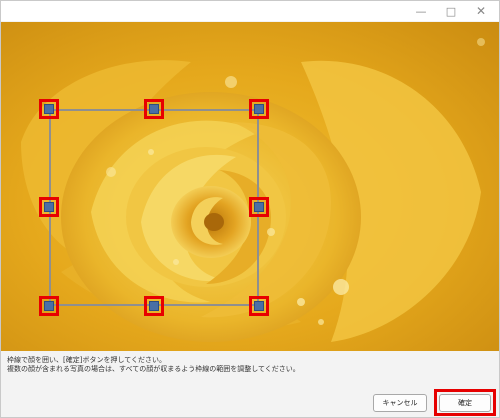  I want to click on handle-middle-right, so click(259, 207).